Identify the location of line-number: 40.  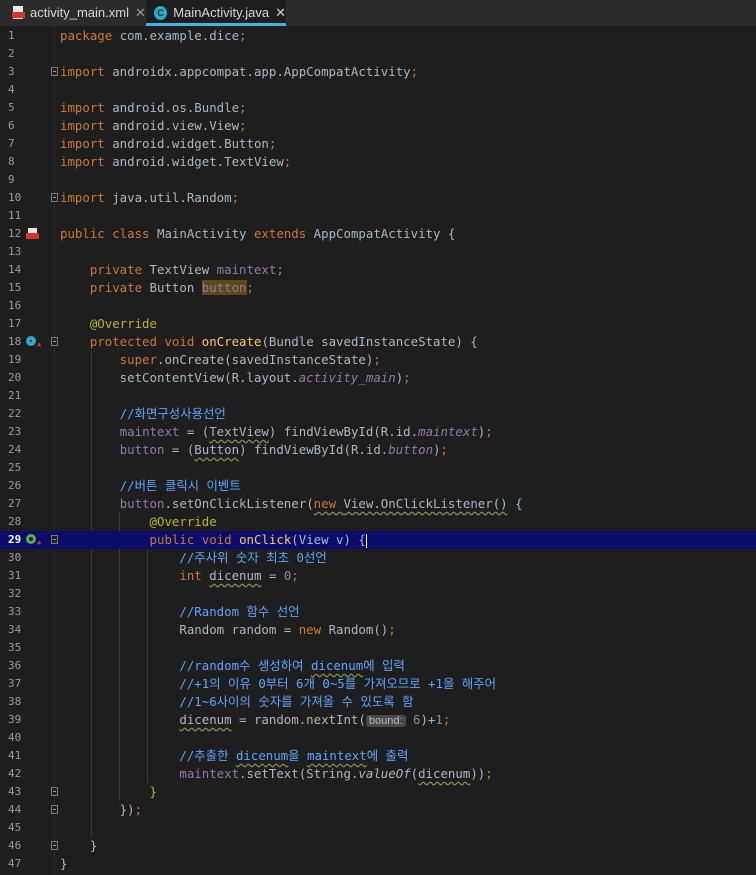
(23, 738).